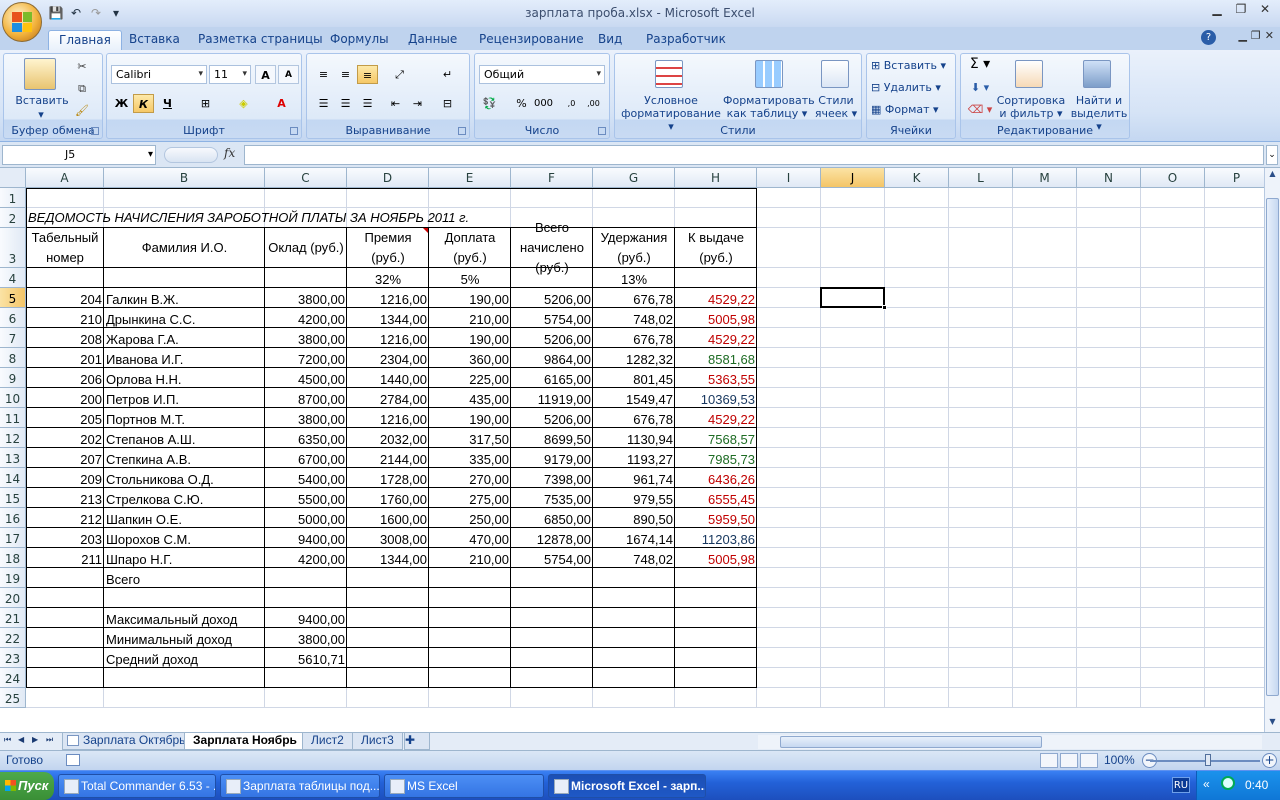  I want to click on close-icon: ✕, so click(1265, 11).